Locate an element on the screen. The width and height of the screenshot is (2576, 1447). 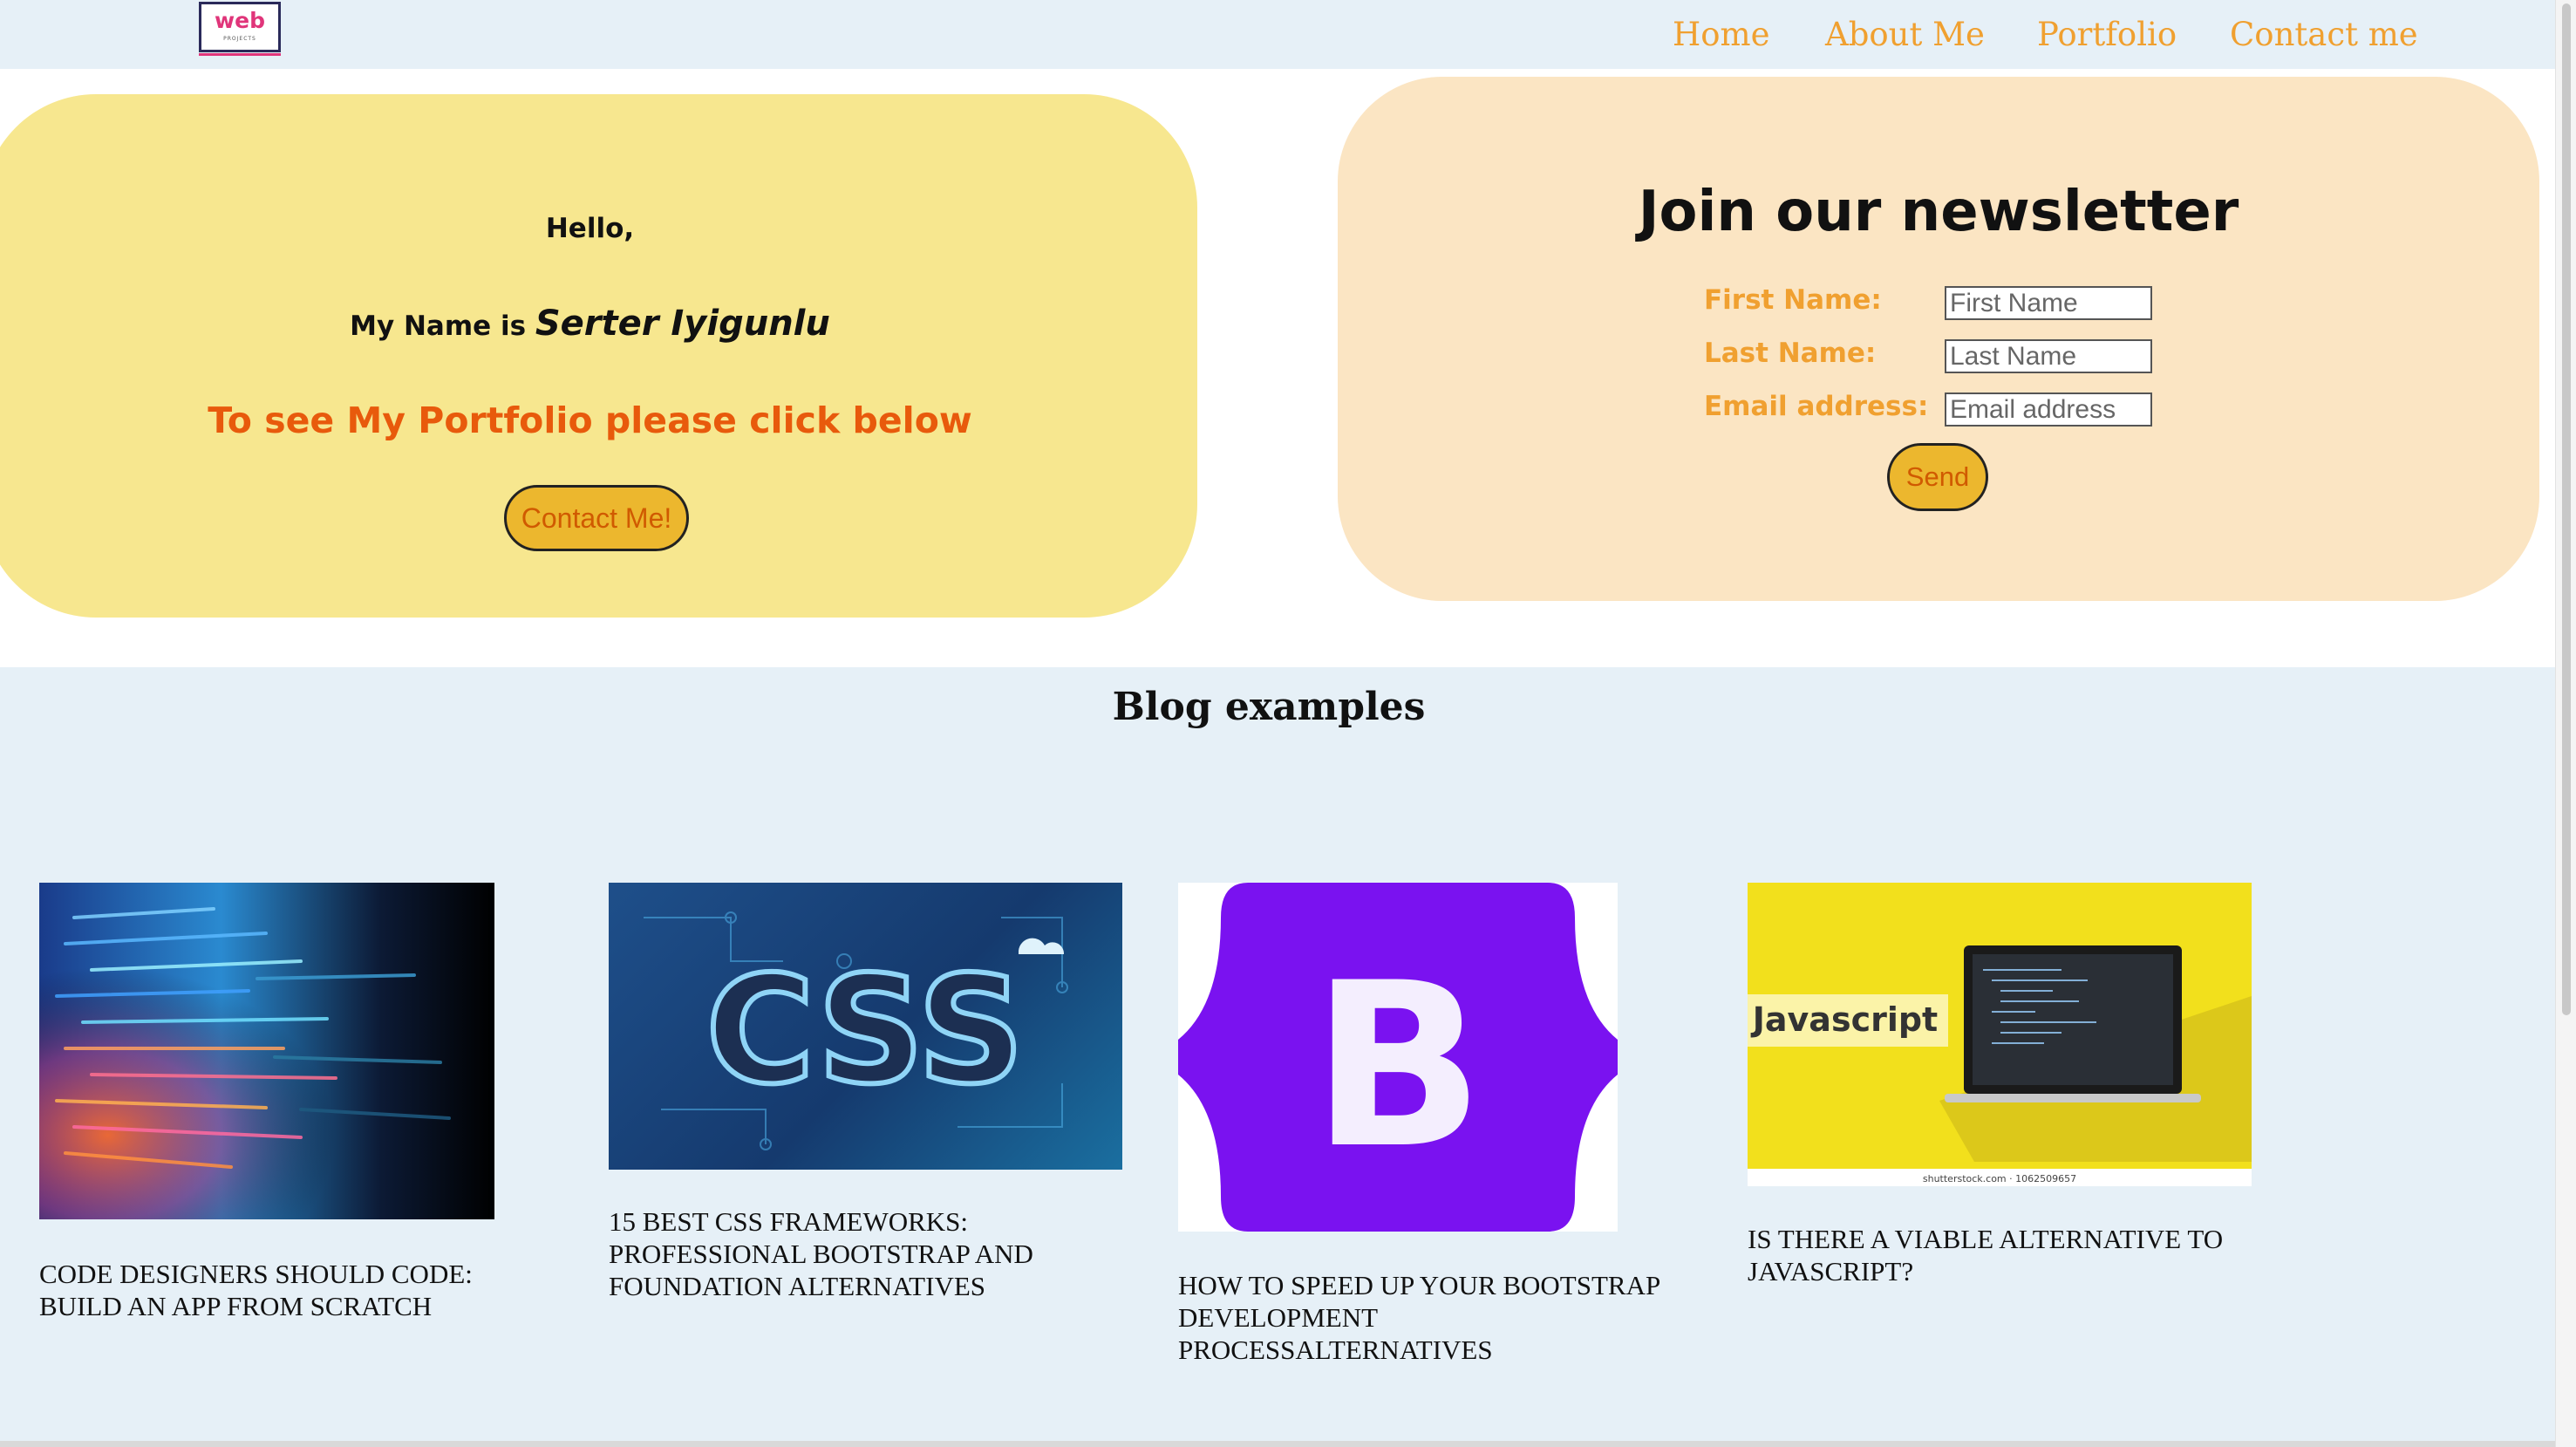
bootstrap-image-text: B is located at coordinates (1398, 1066).